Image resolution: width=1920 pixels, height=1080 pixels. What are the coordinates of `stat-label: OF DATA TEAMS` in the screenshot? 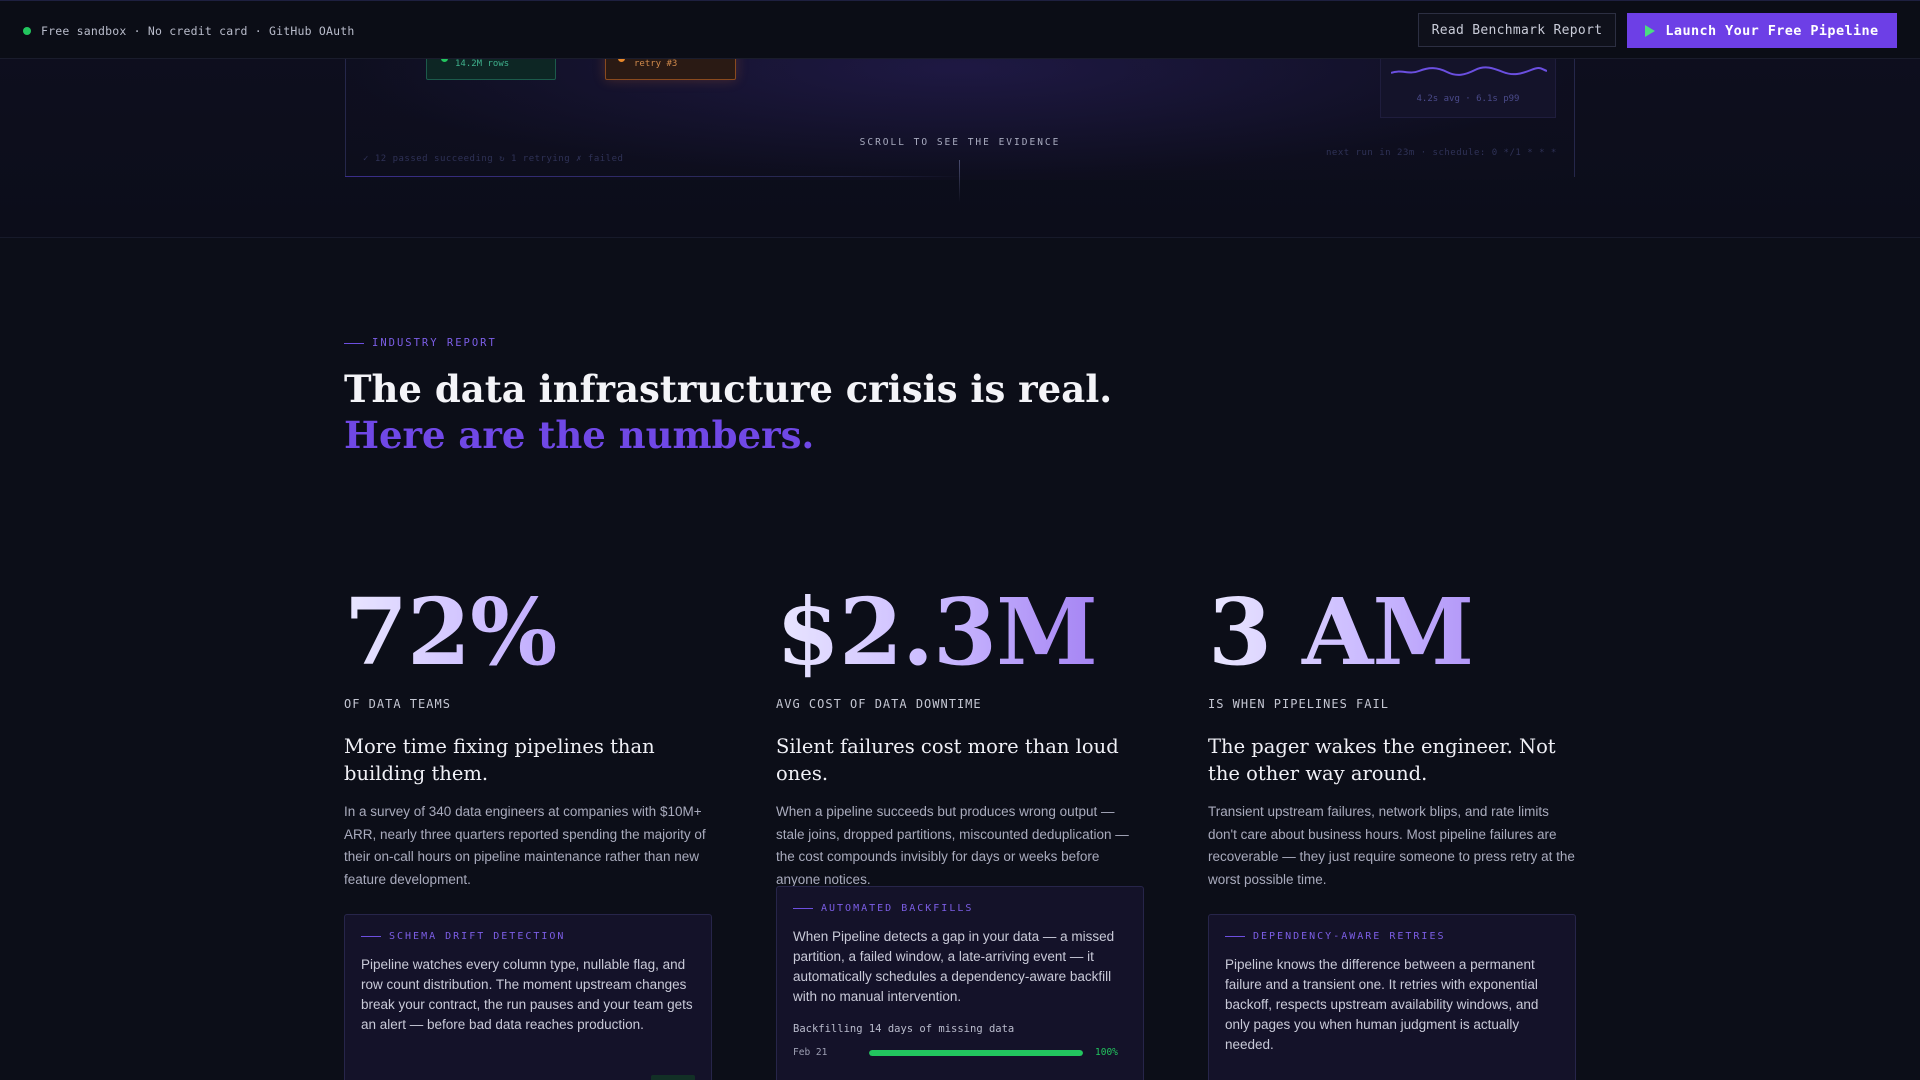 It's located at (397, 704).